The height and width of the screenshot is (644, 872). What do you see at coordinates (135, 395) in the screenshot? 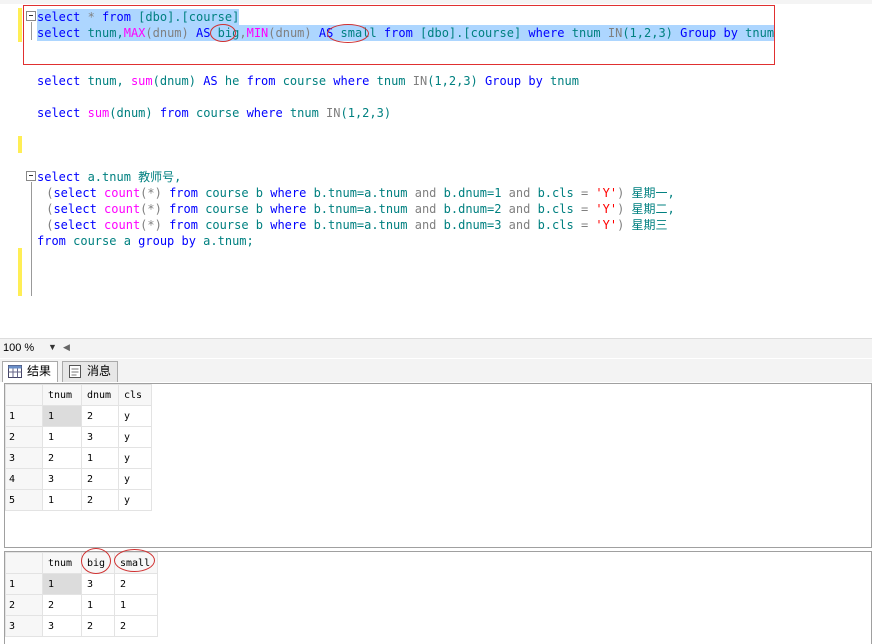
I see `column-header: cls` at bounding box center [135, 395].